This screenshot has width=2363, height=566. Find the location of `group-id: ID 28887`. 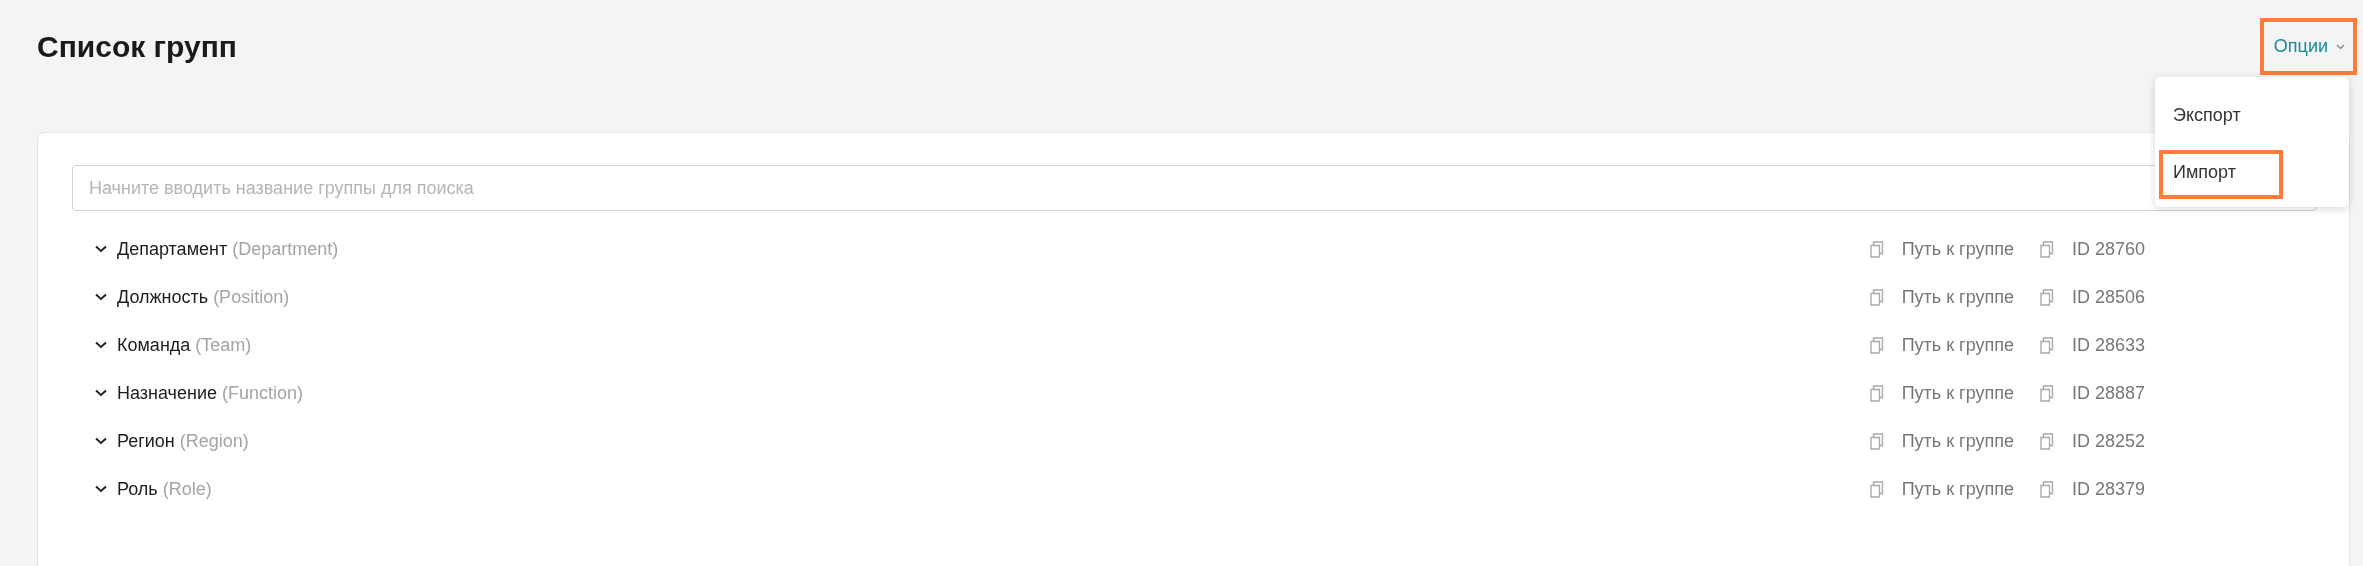

group-id: ID 28887 is located at coordinates (2109, 393).